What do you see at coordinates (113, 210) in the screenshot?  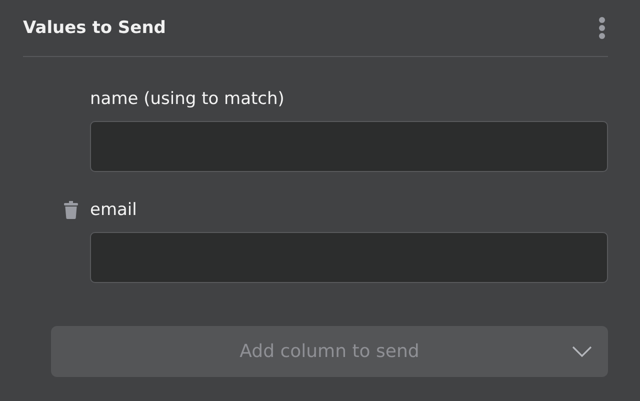 I see `field-label: email` at bounding box center [113, 210].